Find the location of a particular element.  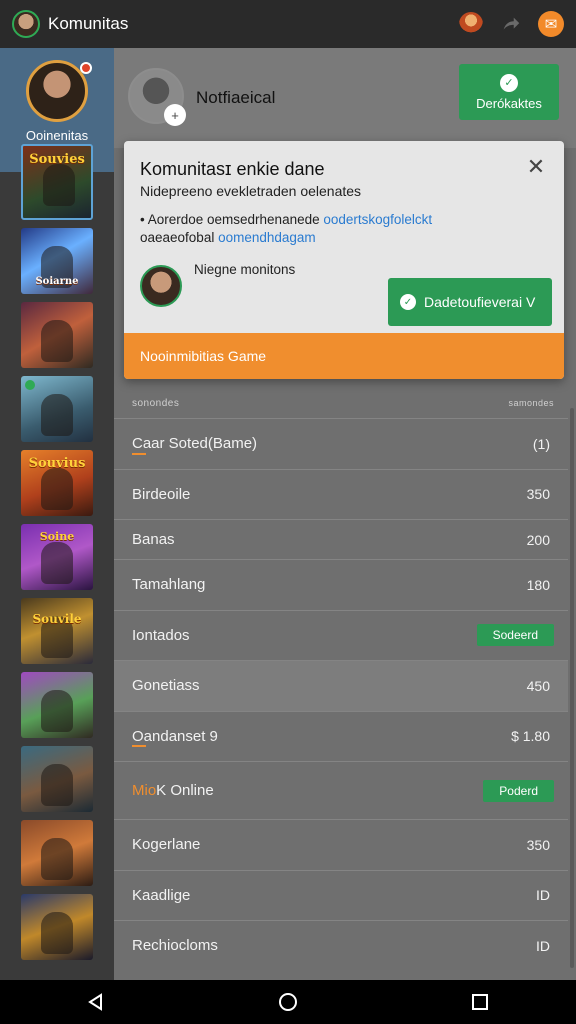

list-item-name: MioK Online is located at coordinates (173, 790).